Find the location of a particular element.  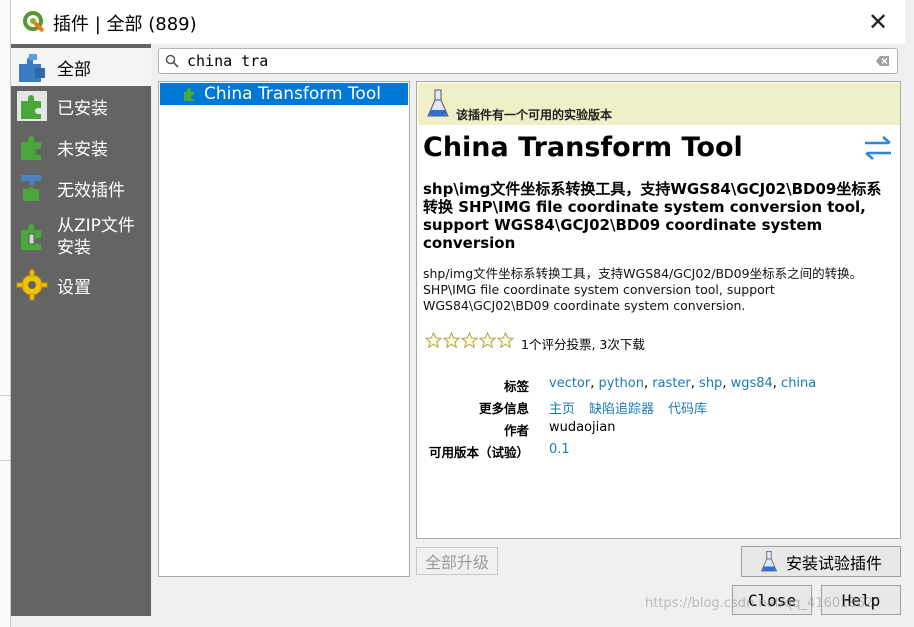

sidebar-item-invalid: 无效插件 is located at coordinates (81, 188).